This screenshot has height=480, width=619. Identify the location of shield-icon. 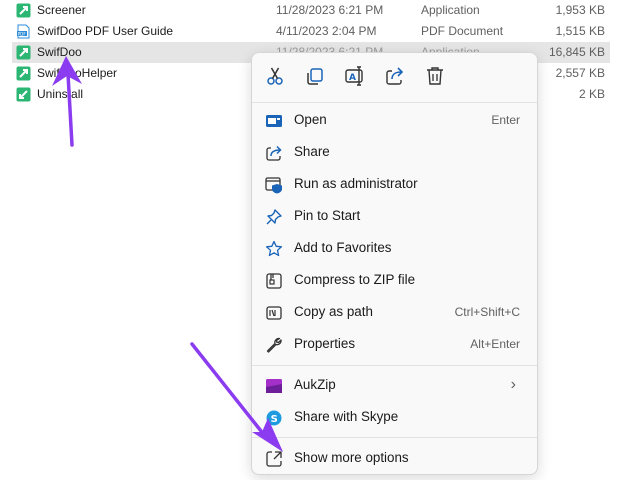
(274, 184).